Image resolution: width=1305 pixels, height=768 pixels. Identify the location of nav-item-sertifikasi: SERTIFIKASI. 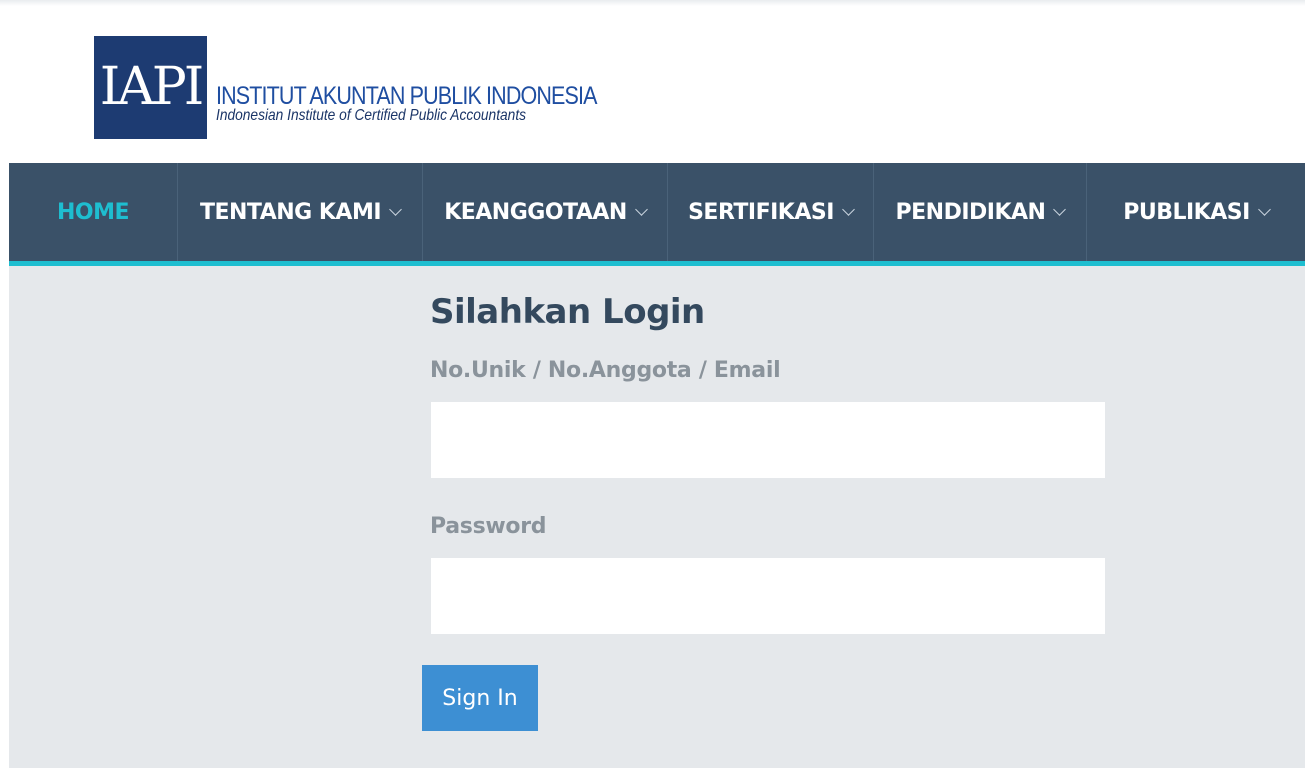
(770, 212).